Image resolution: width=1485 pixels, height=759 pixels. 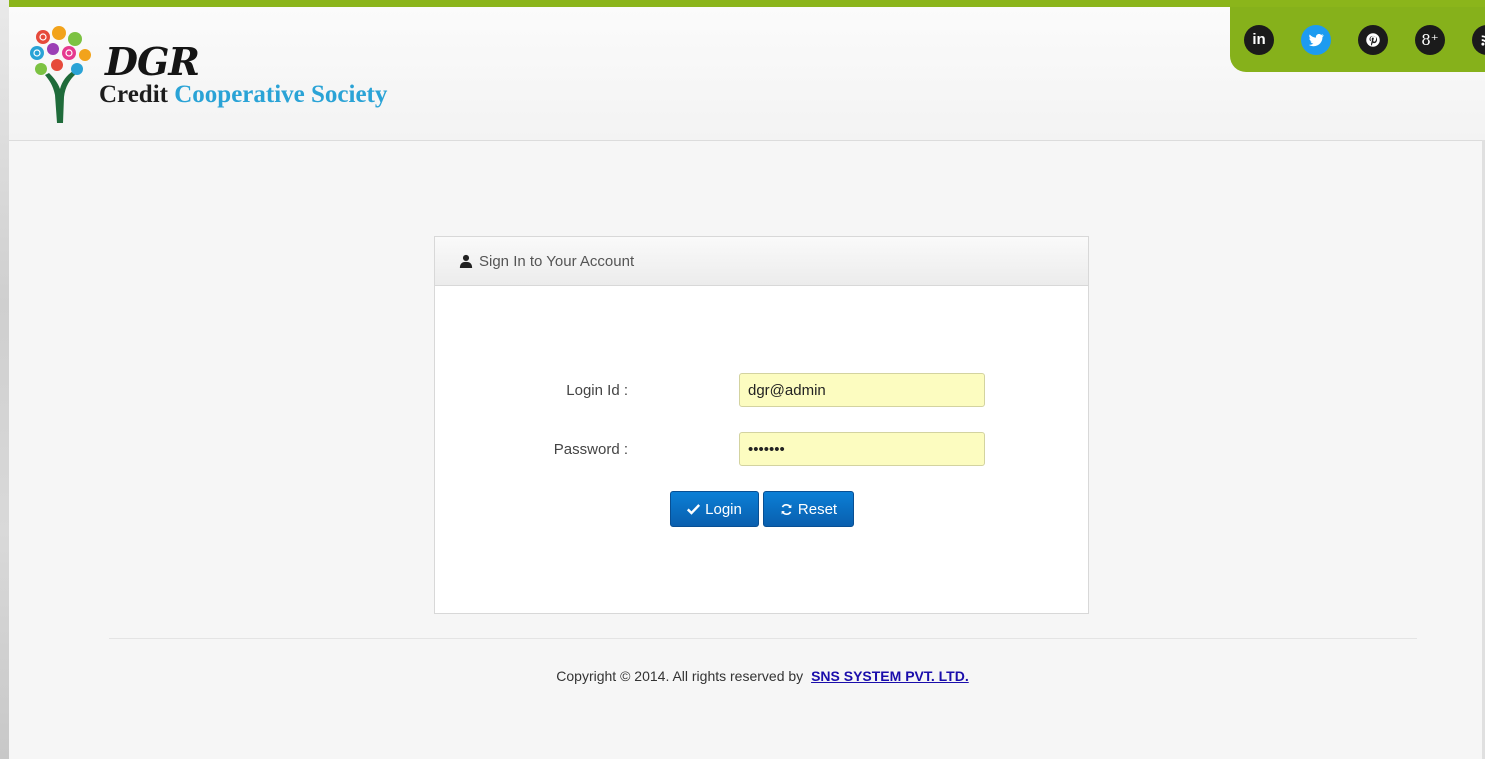 What do you see at coordinates (466, 261) in the screenshot?
I see `user-icon` at bounding box center [466, 261].